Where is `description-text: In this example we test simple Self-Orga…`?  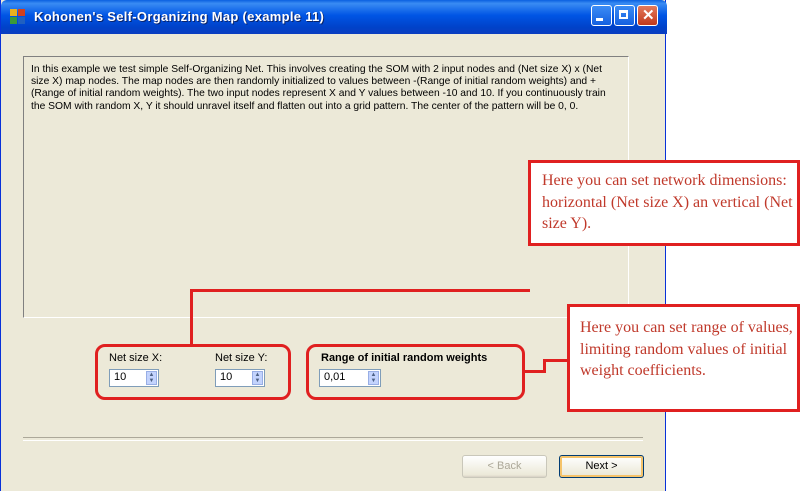 description-text: In this example we test simple Self-Orga… is located at coordinates (318, 88).